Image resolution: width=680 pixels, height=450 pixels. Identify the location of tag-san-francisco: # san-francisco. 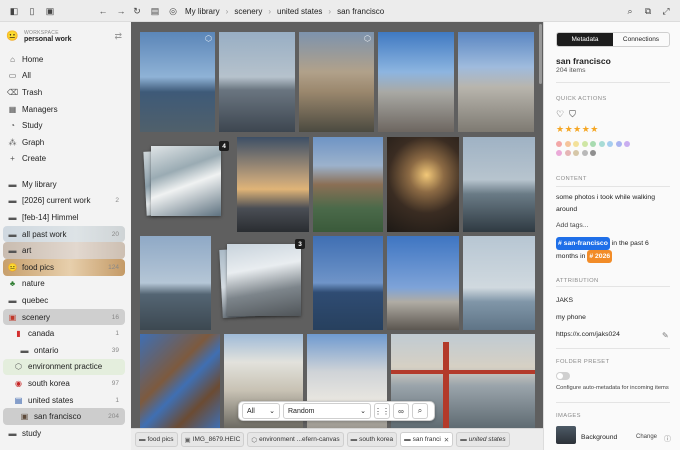
(583, 243).